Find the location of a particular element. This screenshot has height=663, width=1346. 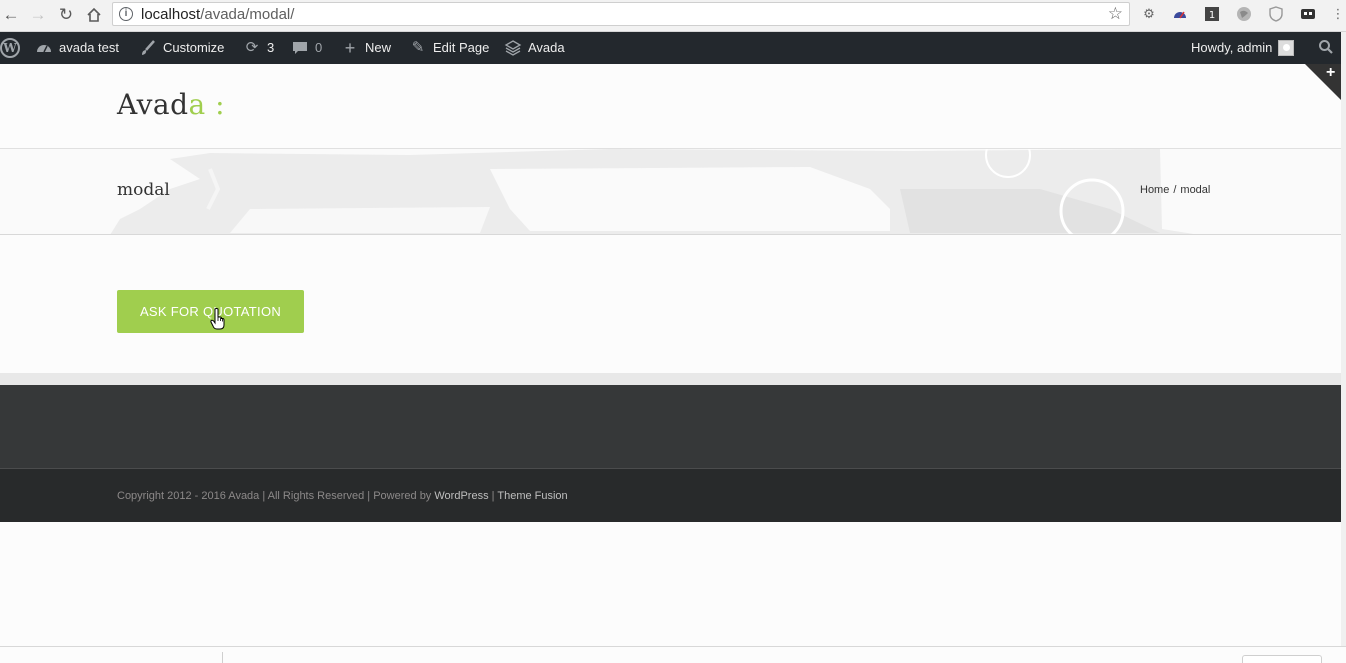

browser-toolbar: ← → ↻ i localhost/avada/modal/ ☆ ⚙ 1 ⋮ is located at coordinates (673, 16).